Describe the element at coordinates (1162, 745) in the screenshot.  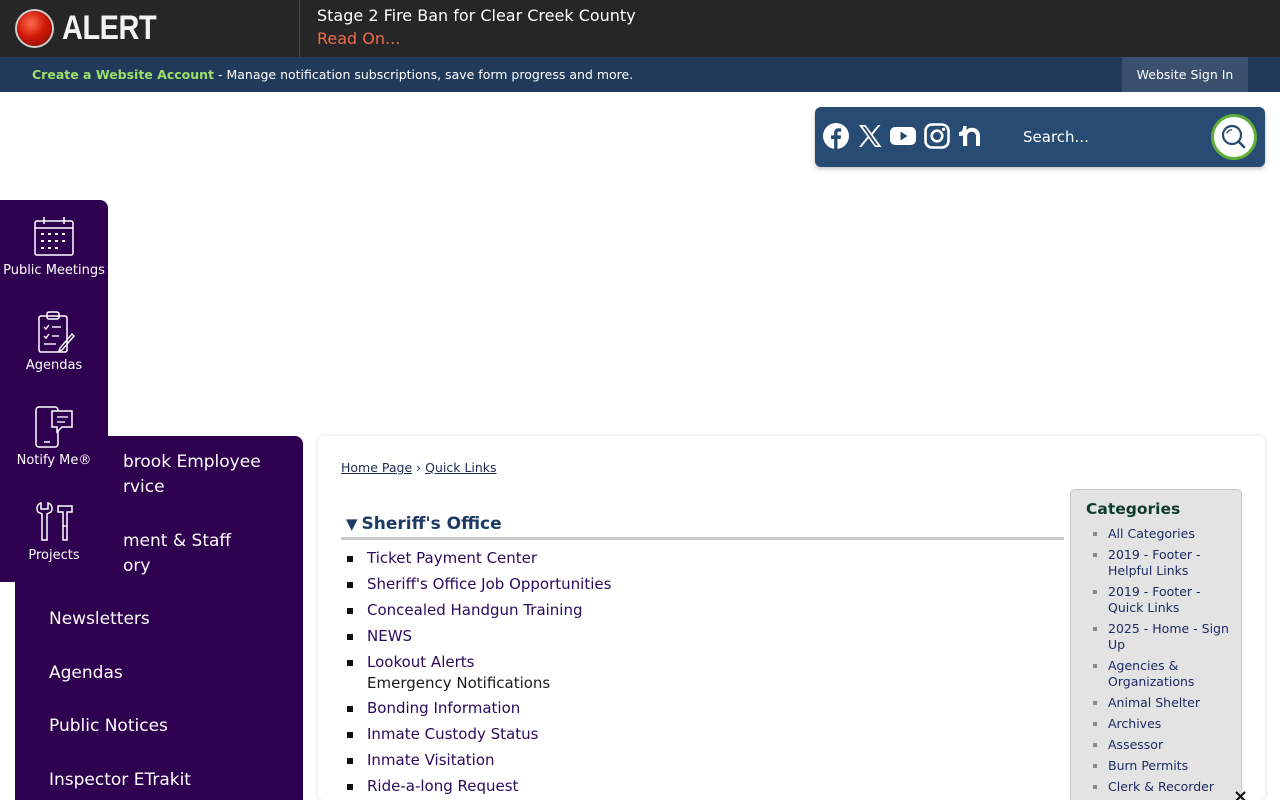
I see `category-link: Assessor` at that location.